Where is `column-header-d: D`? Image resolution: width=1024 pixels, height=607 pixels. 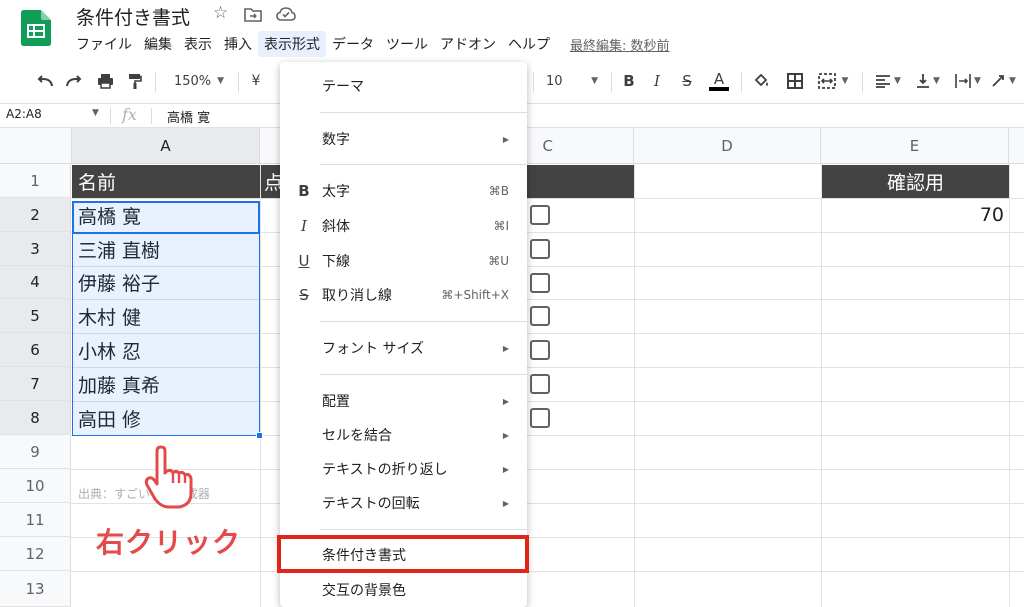 column-header-d: D is located at coordinates (727, 145).